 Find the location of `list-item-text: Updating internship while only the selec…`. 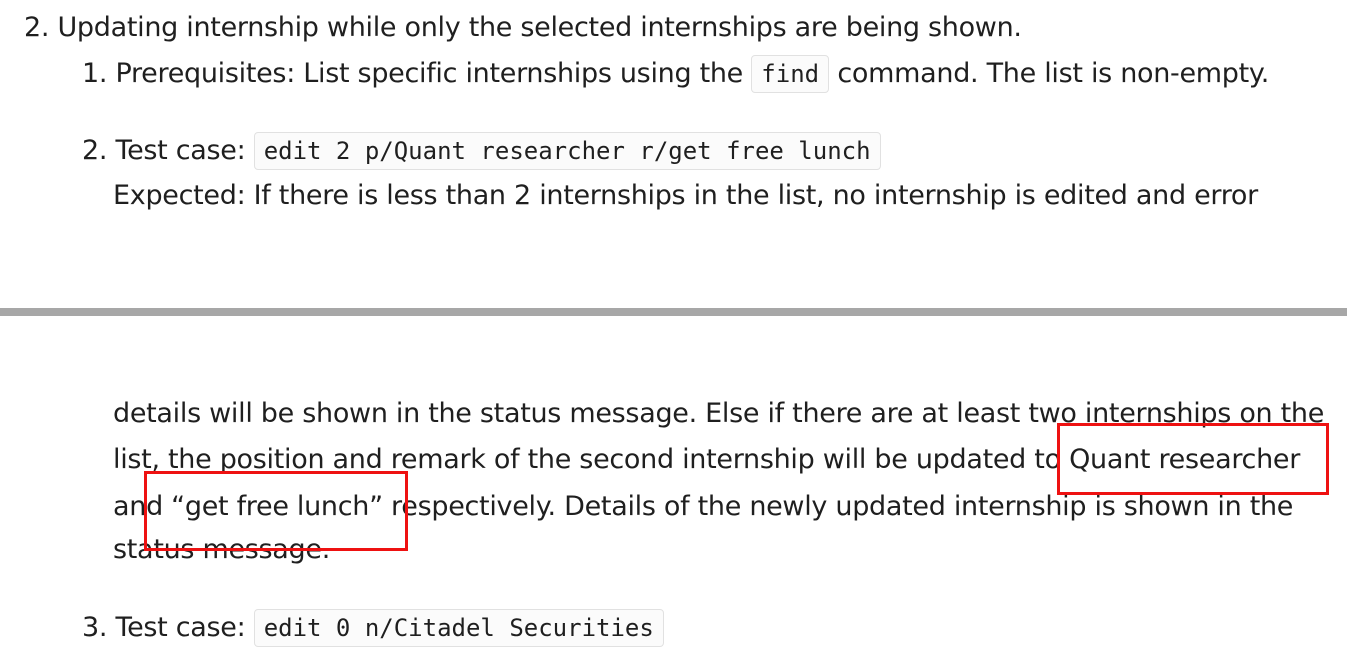

list-item-text: Updating internship while only the selec… is located at coordinates (539, 27).